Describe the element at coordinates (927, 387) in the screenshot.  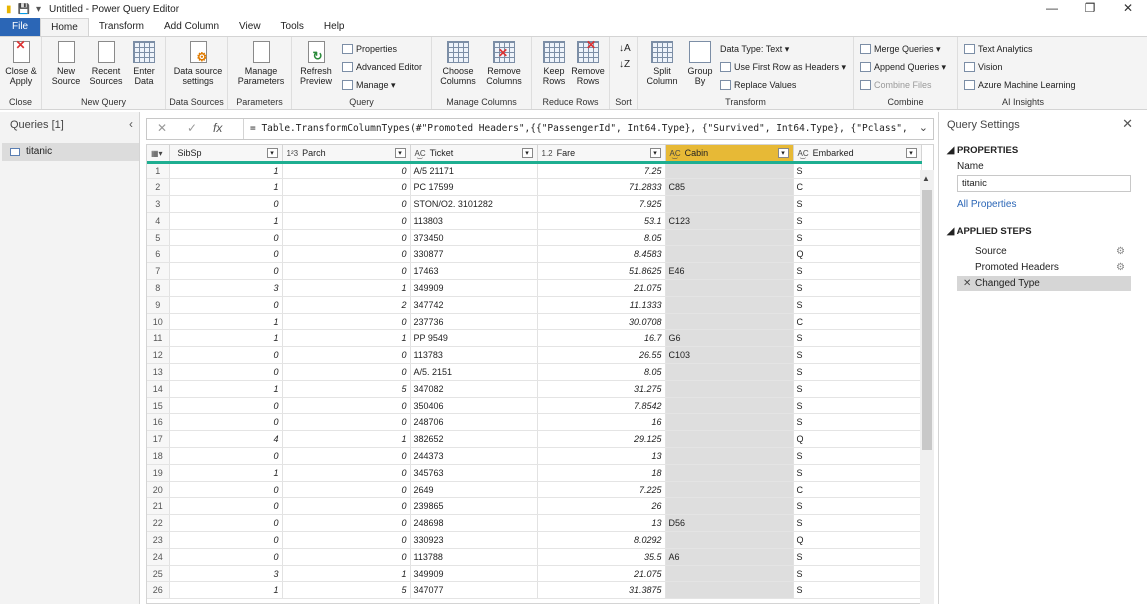
I see `vertical-scrollbar: ▲` at that location.